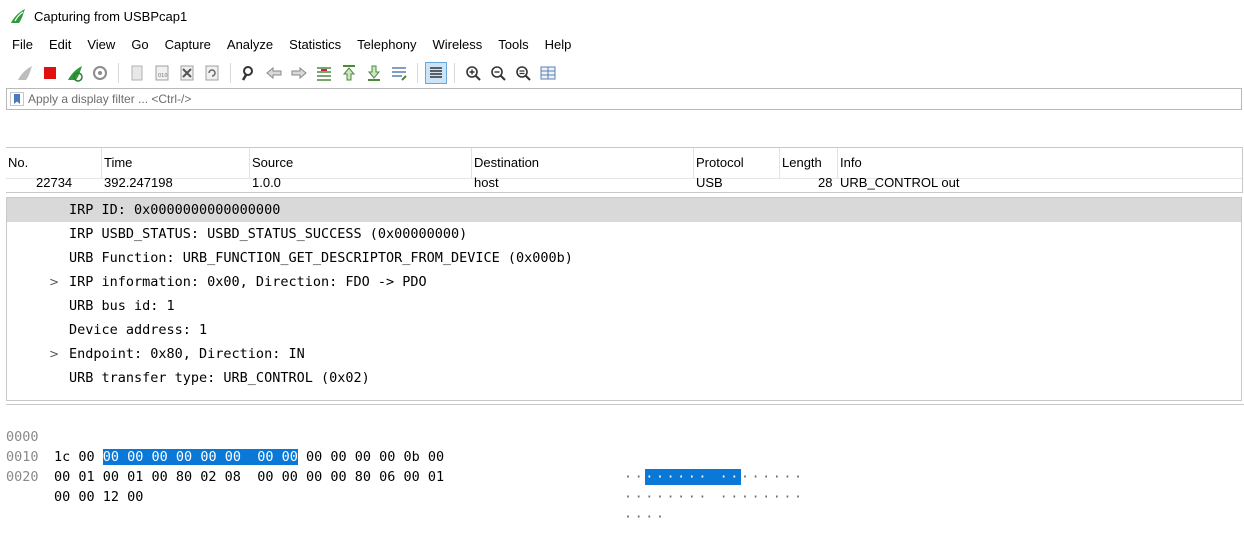 This screenshot has width=1244, height=547. I want to click on save-file-icon: 010, so click(162, 73).